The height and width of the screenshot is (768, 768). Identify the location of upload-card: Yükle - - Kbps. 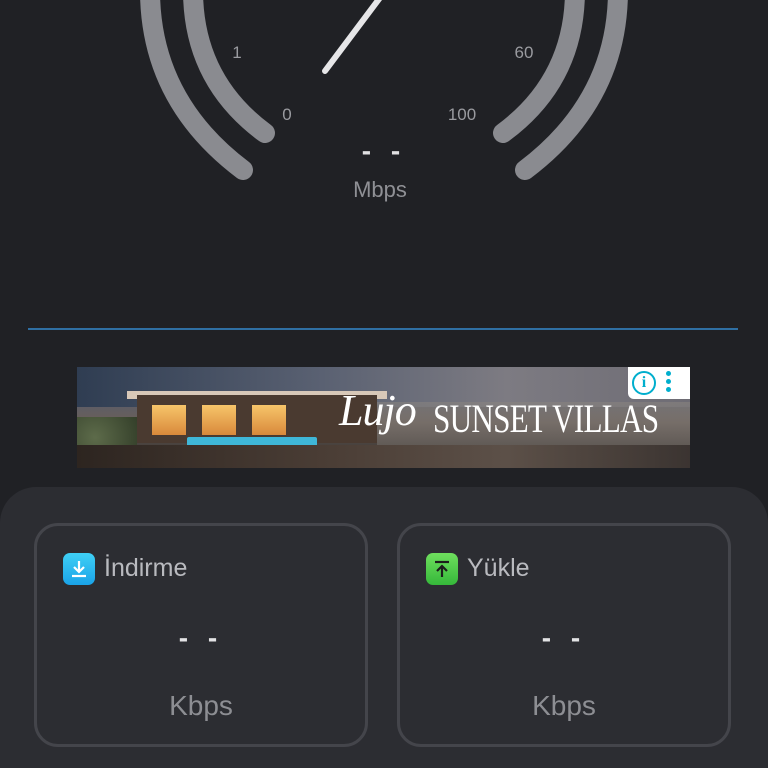
(564, 635).